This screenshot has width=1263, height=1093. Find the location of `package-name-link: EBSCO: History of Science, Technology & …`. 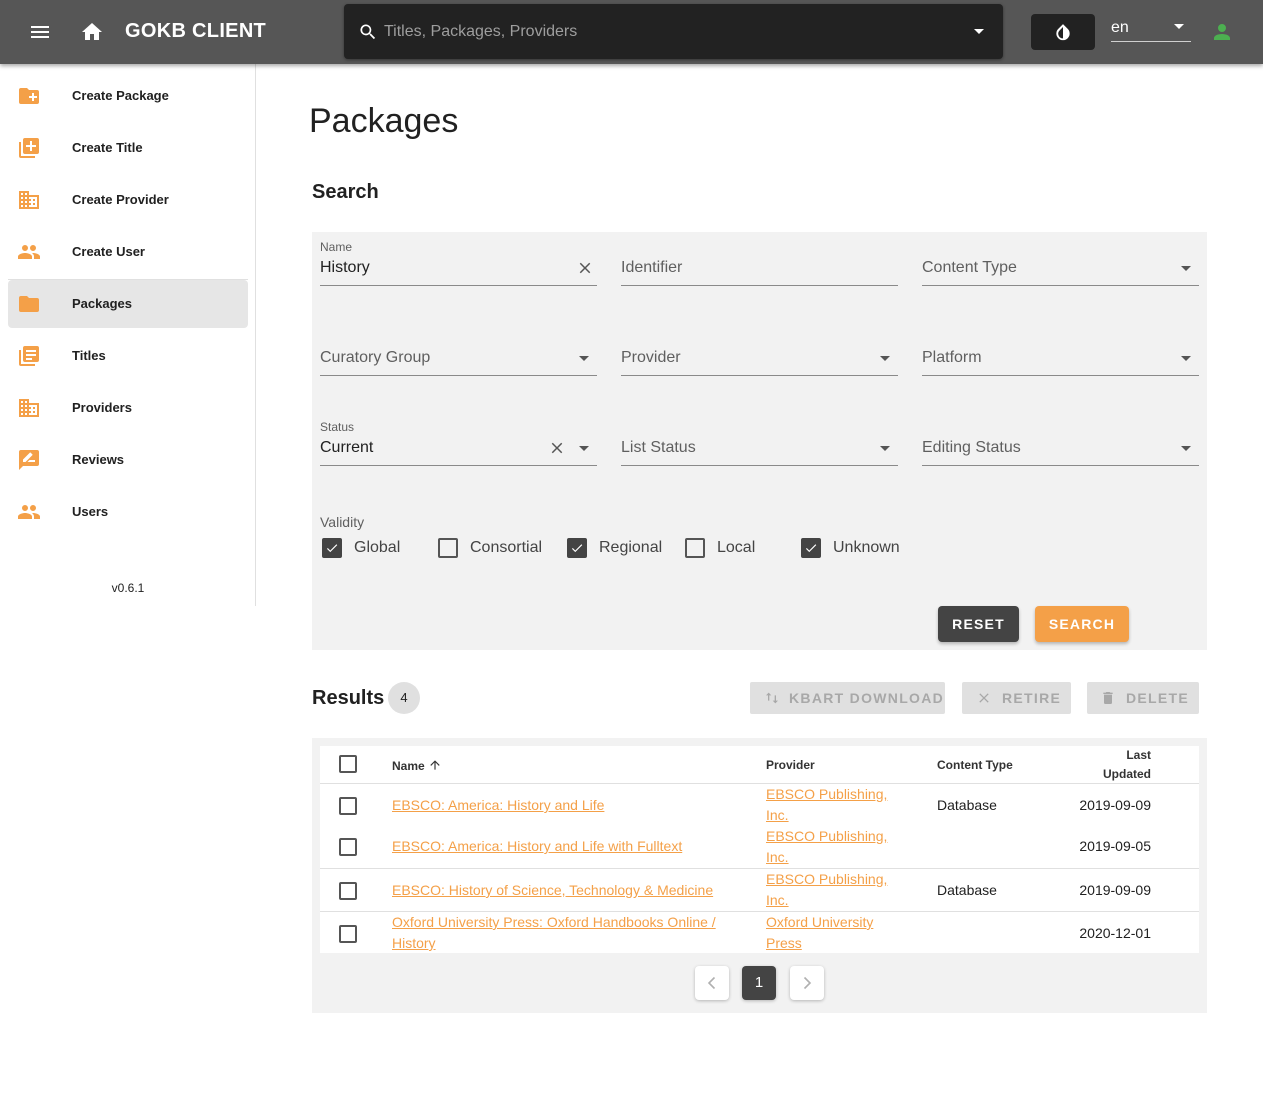

package-name-link: EBSCO: History of Science, Technology & … is located at coordinates (552, 890).